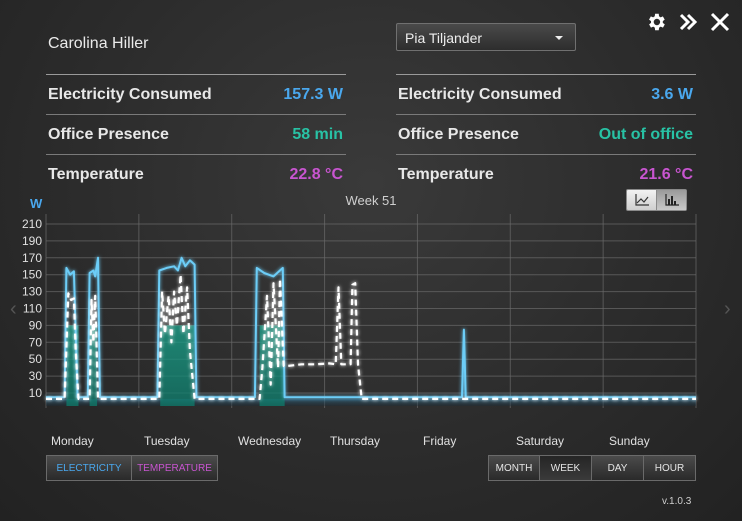 This screenshot has height=521, width=742. I want to click on hour-button: HOUR, so click(670, 468).